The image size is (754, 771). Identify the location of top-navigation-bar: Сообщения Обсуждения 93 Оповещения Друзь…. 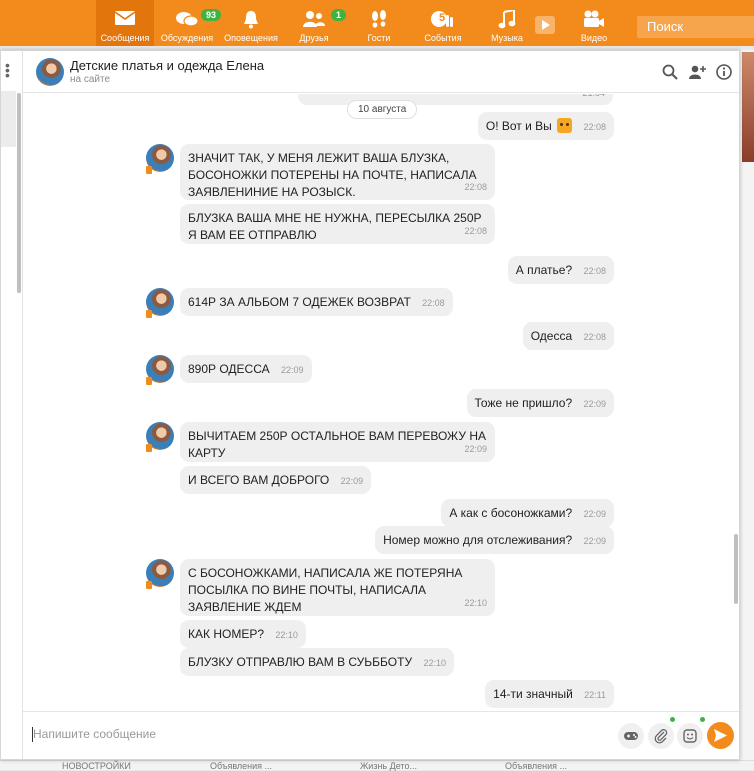
(377, 23).